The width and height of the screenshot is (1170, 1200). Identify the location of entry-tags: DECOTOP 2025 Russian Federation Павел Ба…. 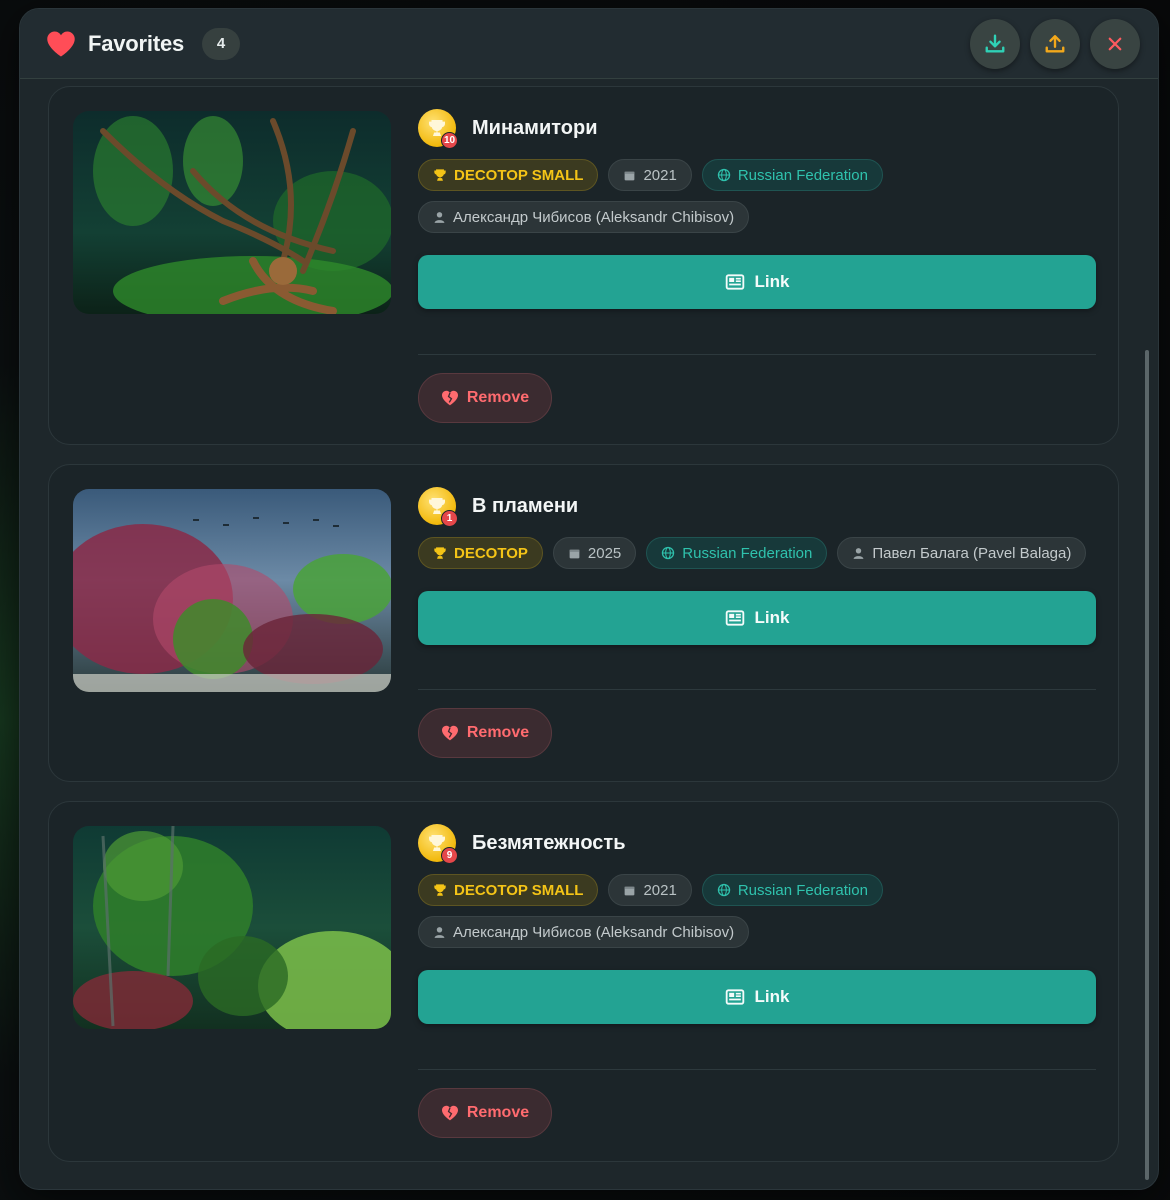
(757, 553).